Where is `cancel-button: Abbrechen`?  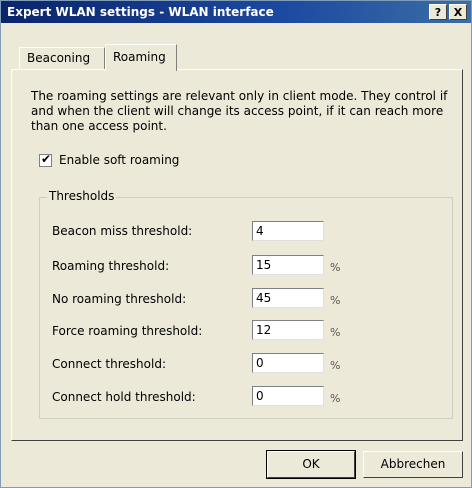 cancel-button: Abbrechen is located at coordinates (413, 464).